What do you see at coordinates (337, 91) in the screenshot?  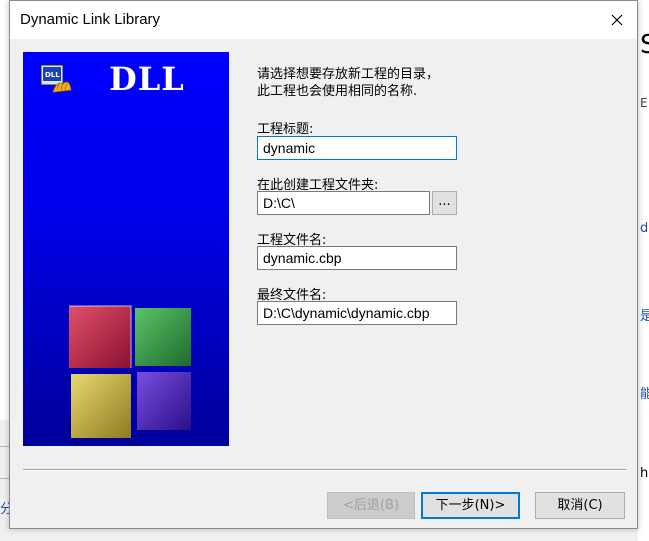 I see `description-line: 此工程也会使用相同的名称.` at bounding box center [337, 91].